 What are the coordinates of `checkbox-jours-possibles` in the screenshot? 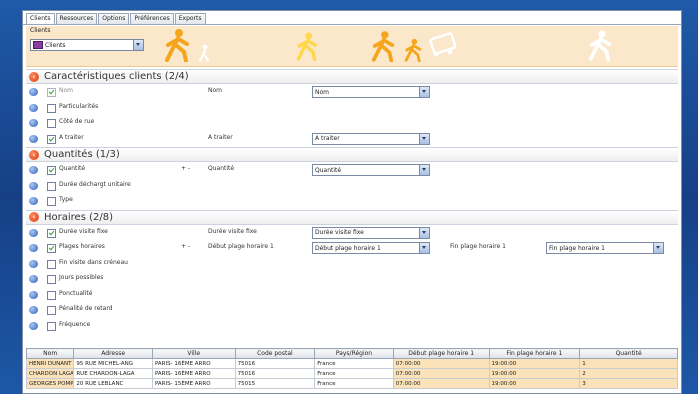 It's located at (51, 279).